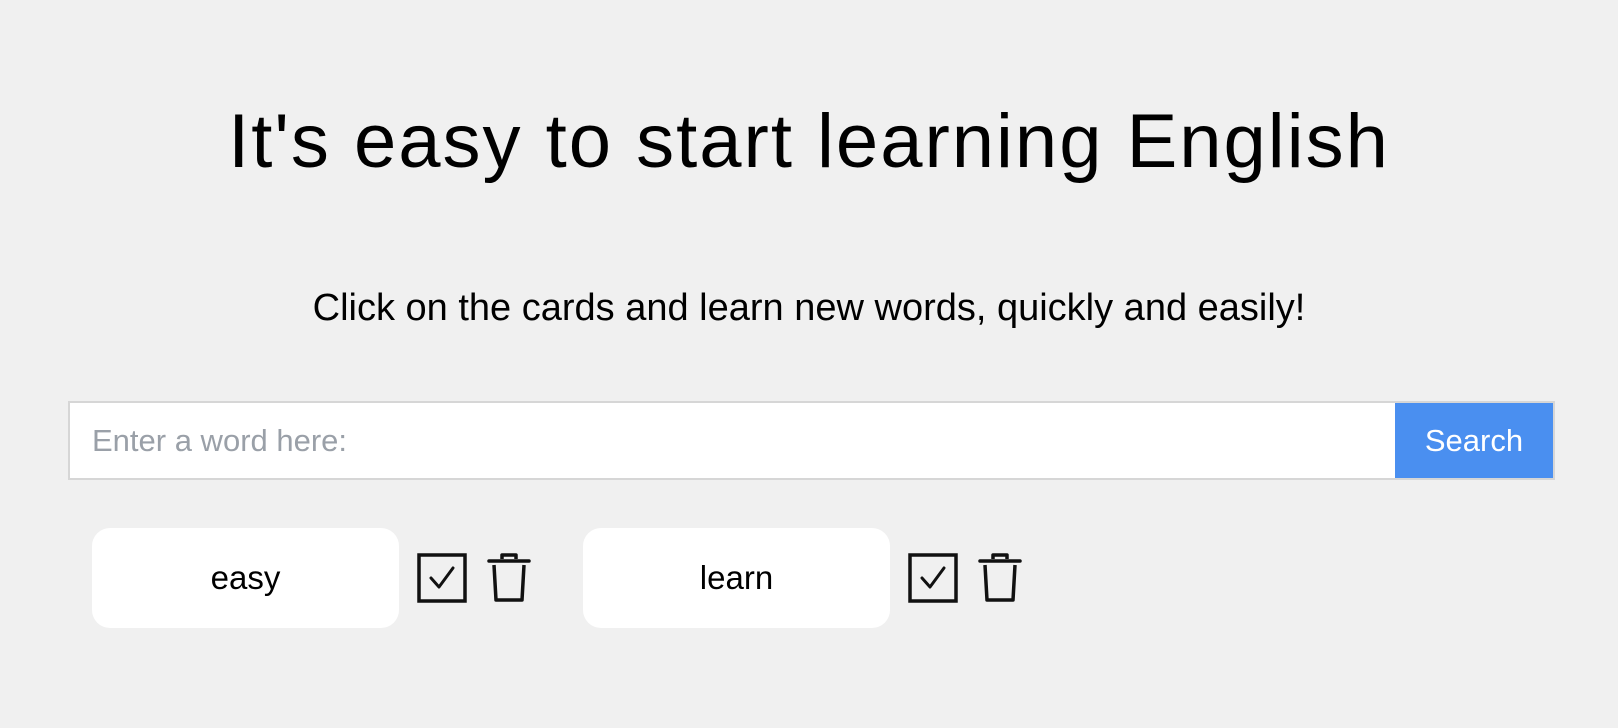 Image resolution: width=1618 pixels, height=728 pixels. Describe the element at coordinates (1475, 440) in the screenshot. I see `search-button: Search` at that location.